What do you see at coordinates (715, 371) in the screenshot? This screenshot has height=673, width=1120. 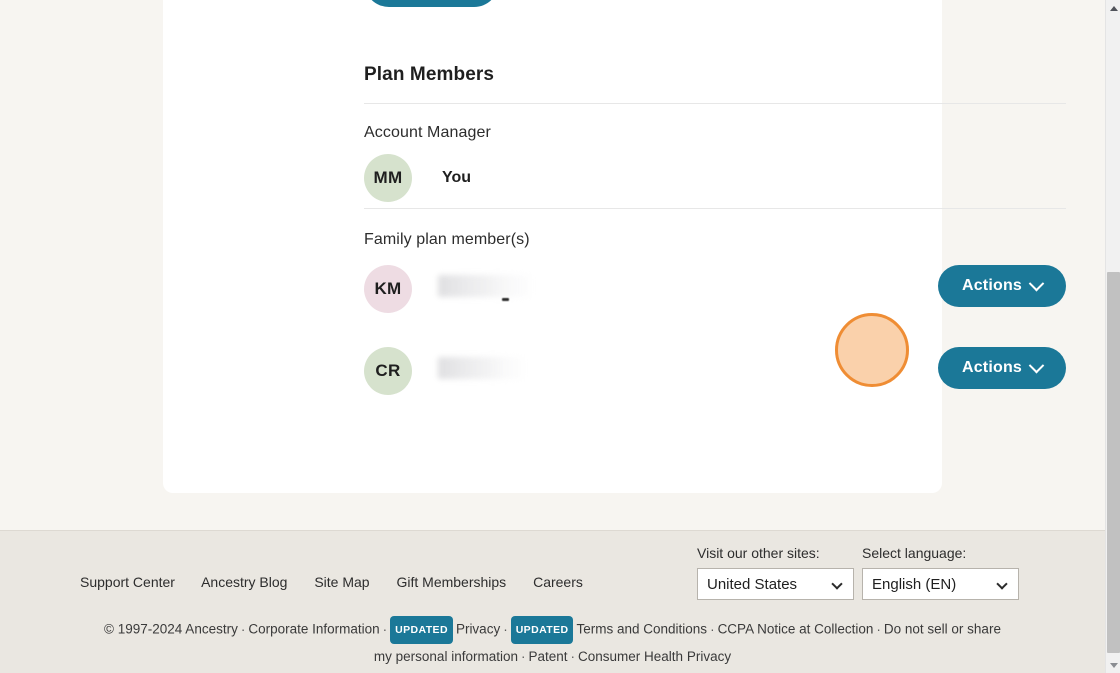 I see `table-row: CR Actions` at bounding box center [715, 371].